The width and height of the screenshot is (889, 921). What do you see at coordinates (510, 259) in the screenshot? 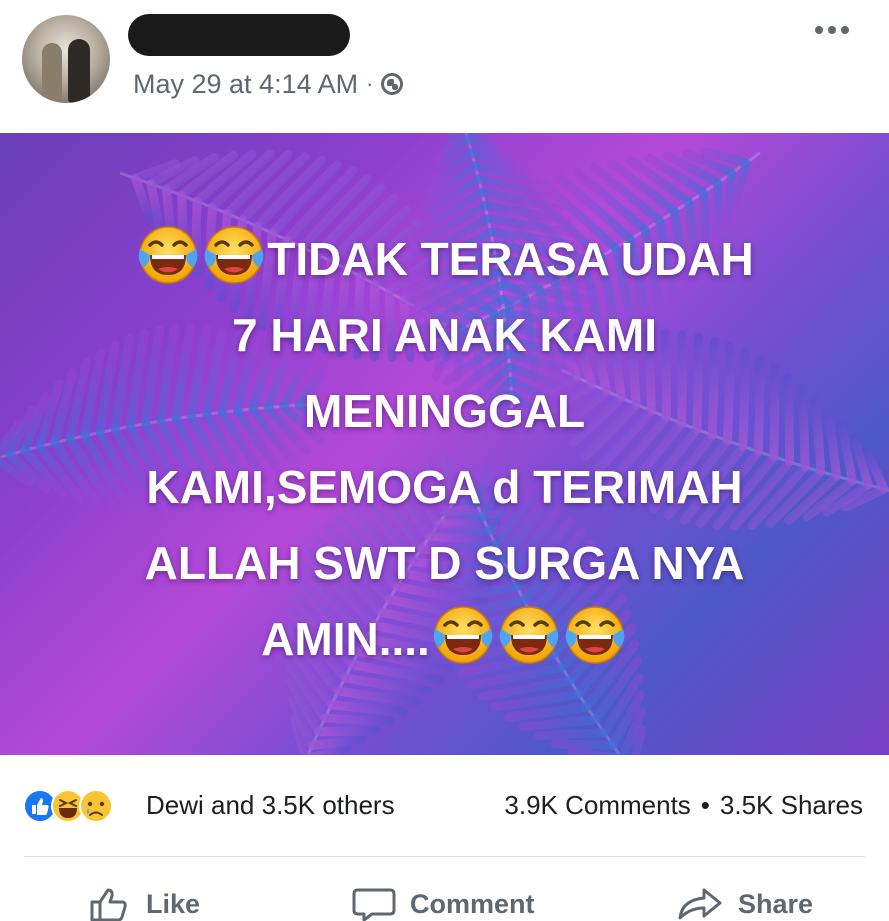
I see `caption-text: TIDAK TERASA UDAH` at bounding box center [510, 259].